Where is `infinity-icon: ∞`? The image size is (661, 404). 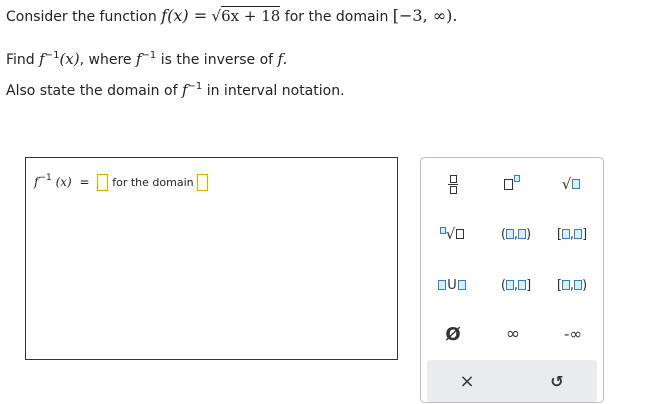 infinity-icon: ∞ is located at coordinates (513, 334).